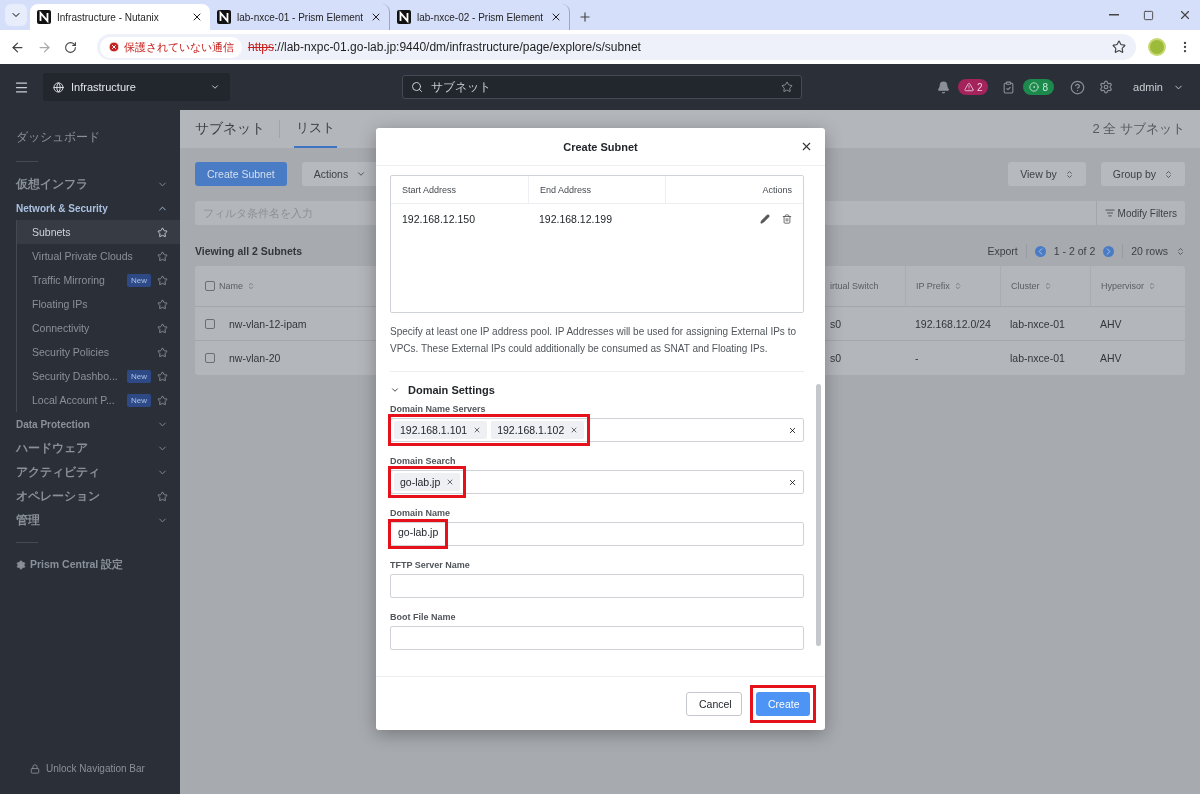 The height and width of the screenshot is (794, 1200). Describe the element at coordinates (268, 323) in the screenshot. I see `table-cell: nw-vlan-12-ipam` at that location.